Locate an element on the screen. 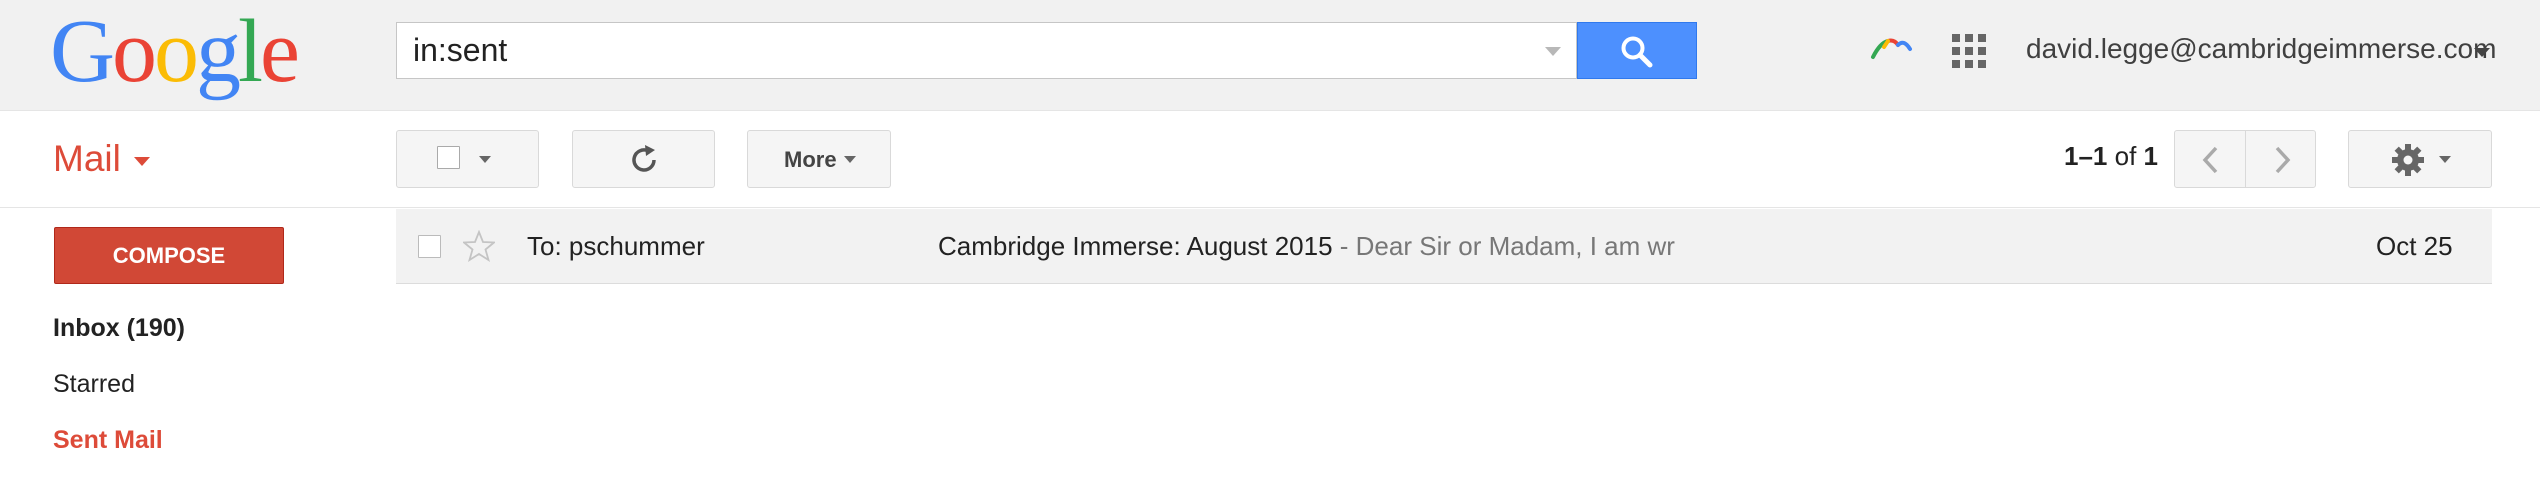 Image resolution: width=2540 pixels, height=478 pixels. select-chevron-down-icon is located at coordinates (485, 159).